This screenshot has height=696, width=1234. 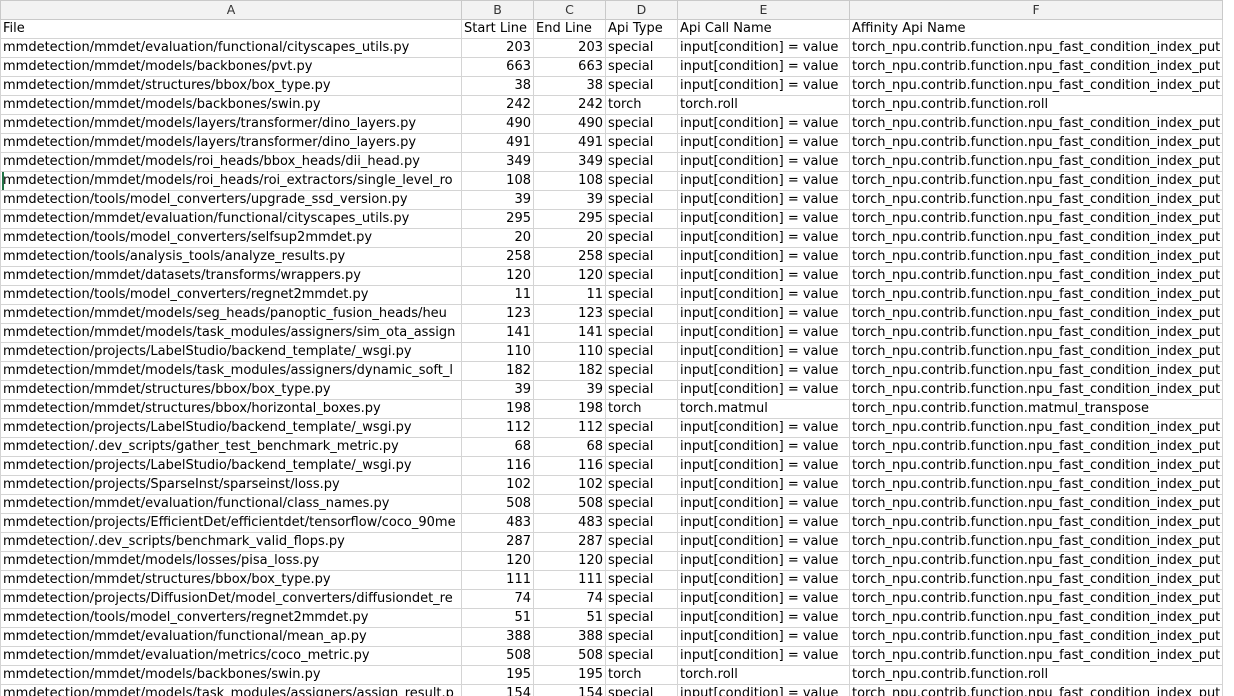 I want to click on end-line-cell: 102, so click(x=569, y=485).